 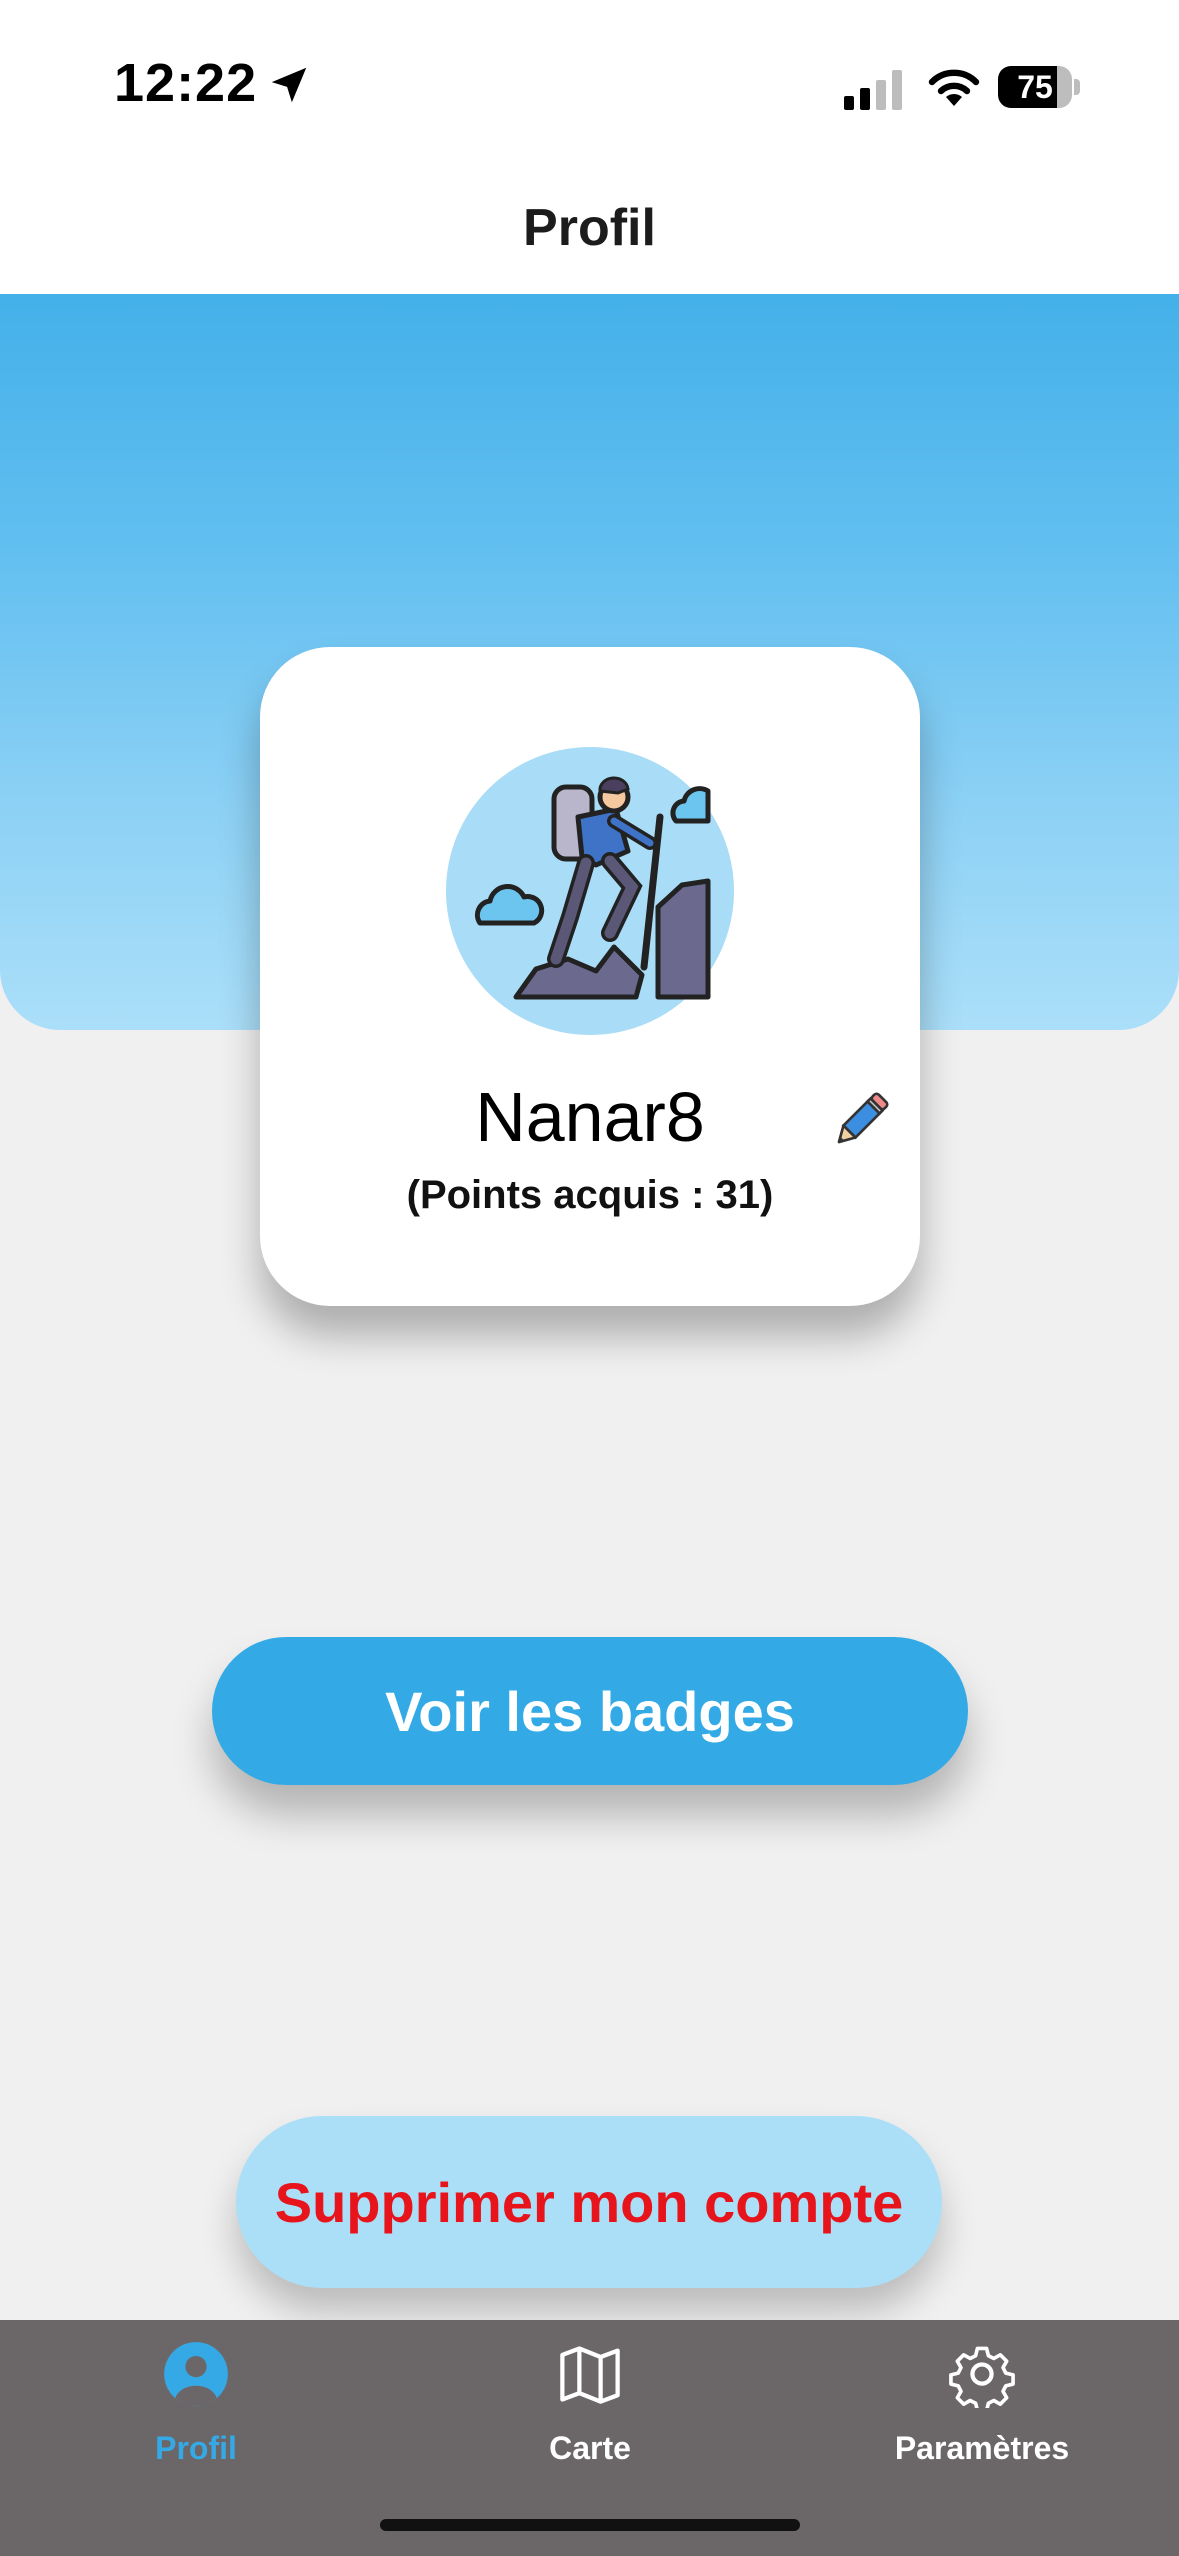 I want to click on tab-profil: Profil, so click(x=196, y=2410).